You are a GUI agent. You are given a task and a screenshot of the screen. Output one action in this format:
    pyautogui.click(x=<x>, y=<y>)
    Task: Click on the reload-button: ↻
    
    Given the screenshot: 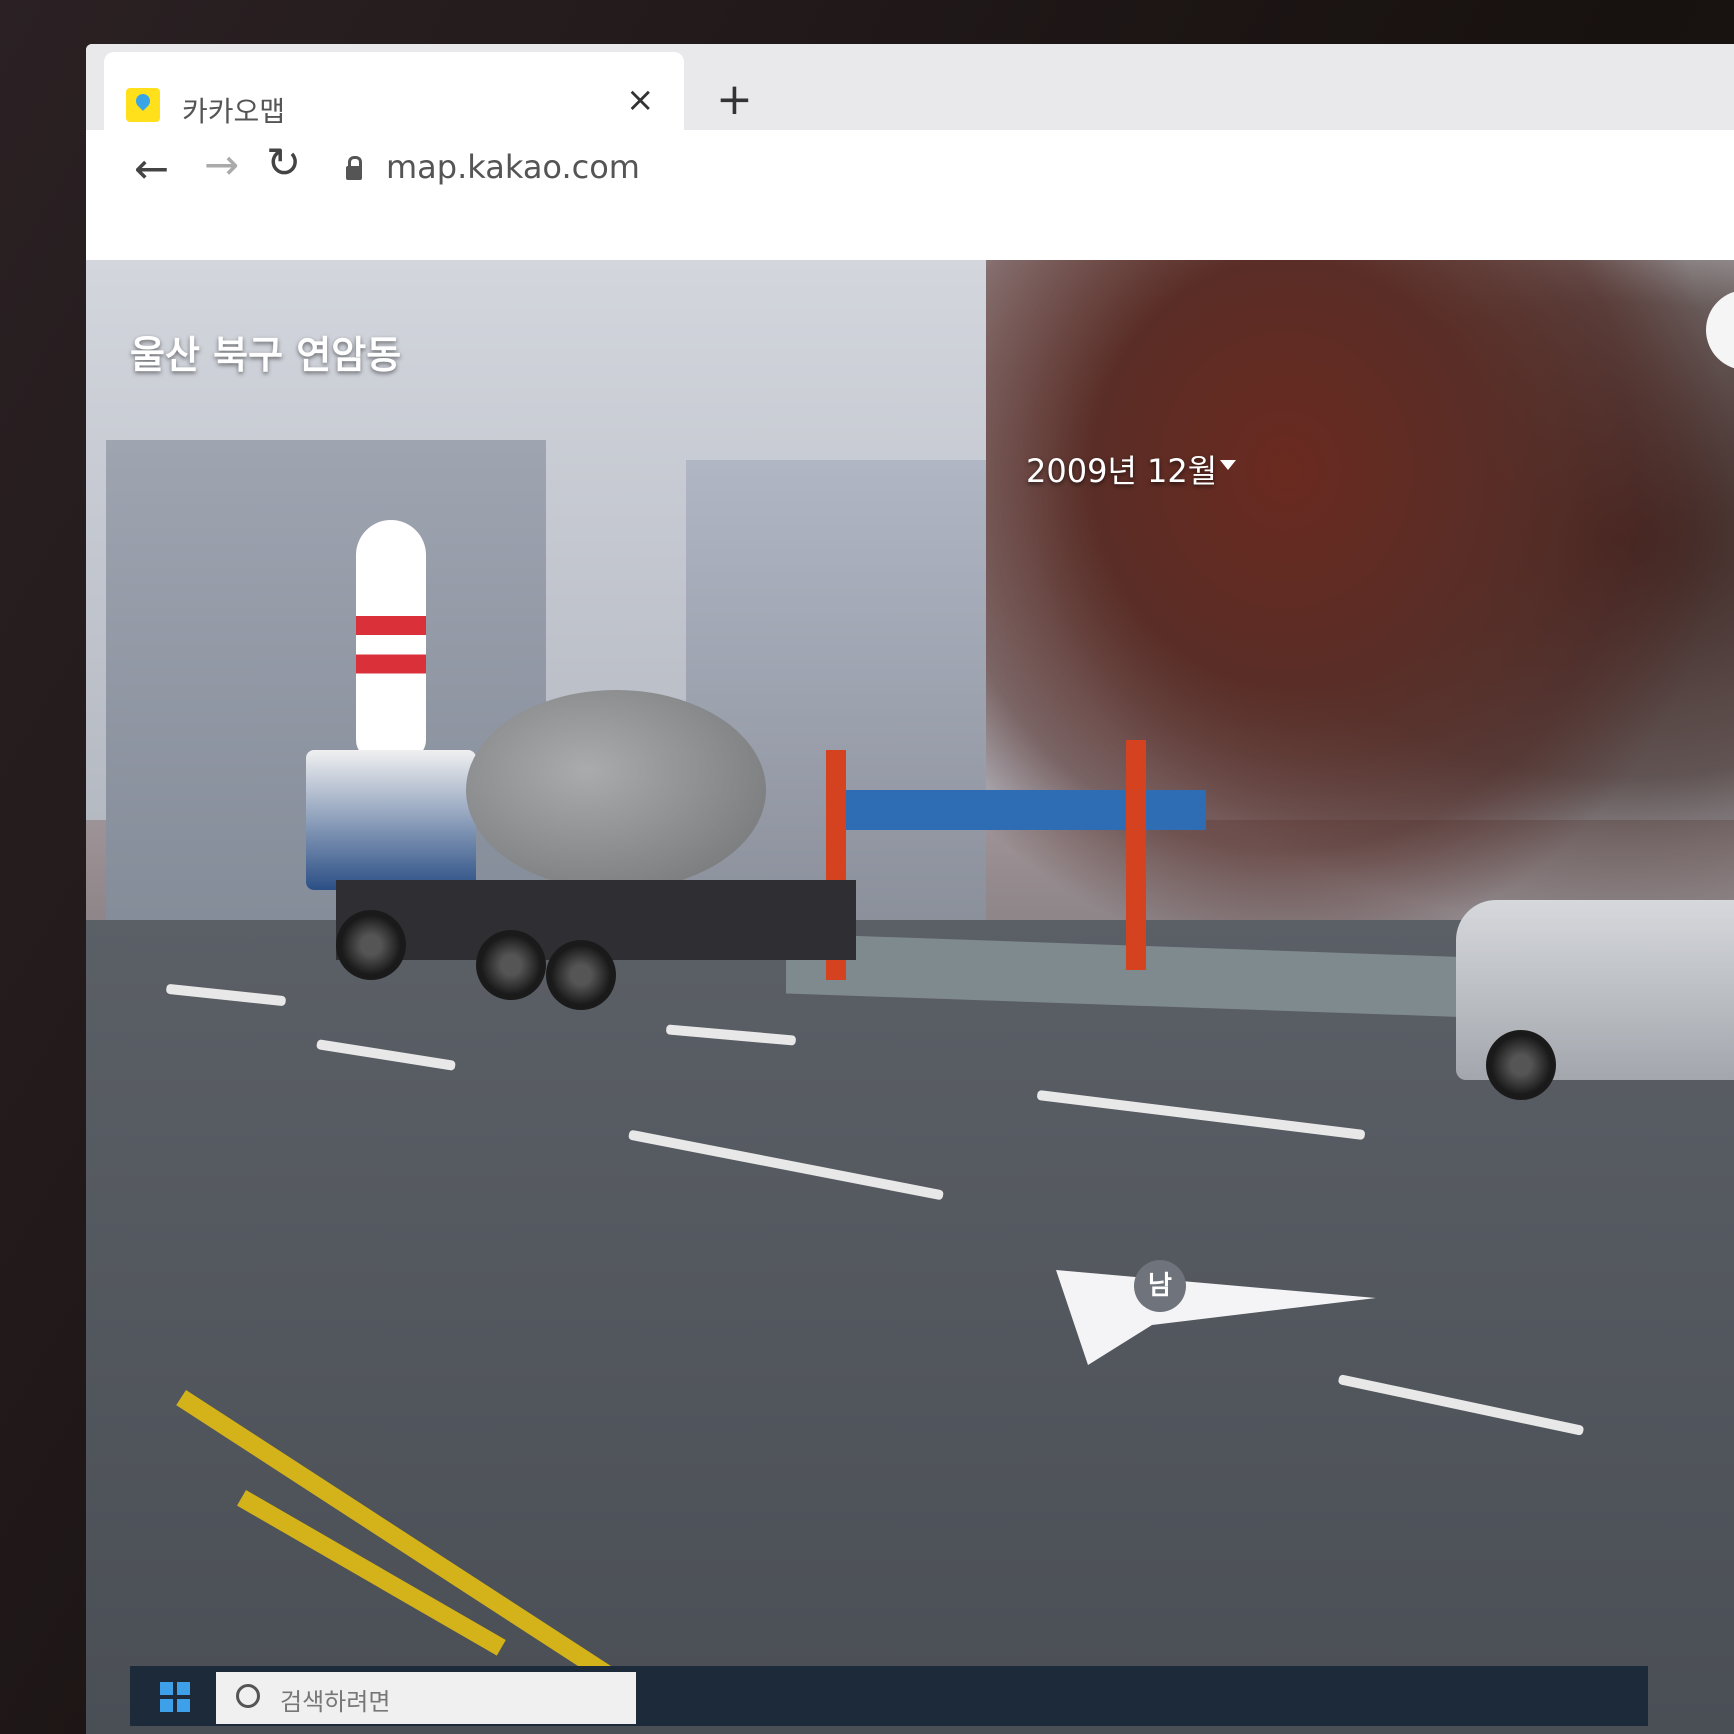 What is the action you would take?
    pyautogui.click(x=283, y=162)
    